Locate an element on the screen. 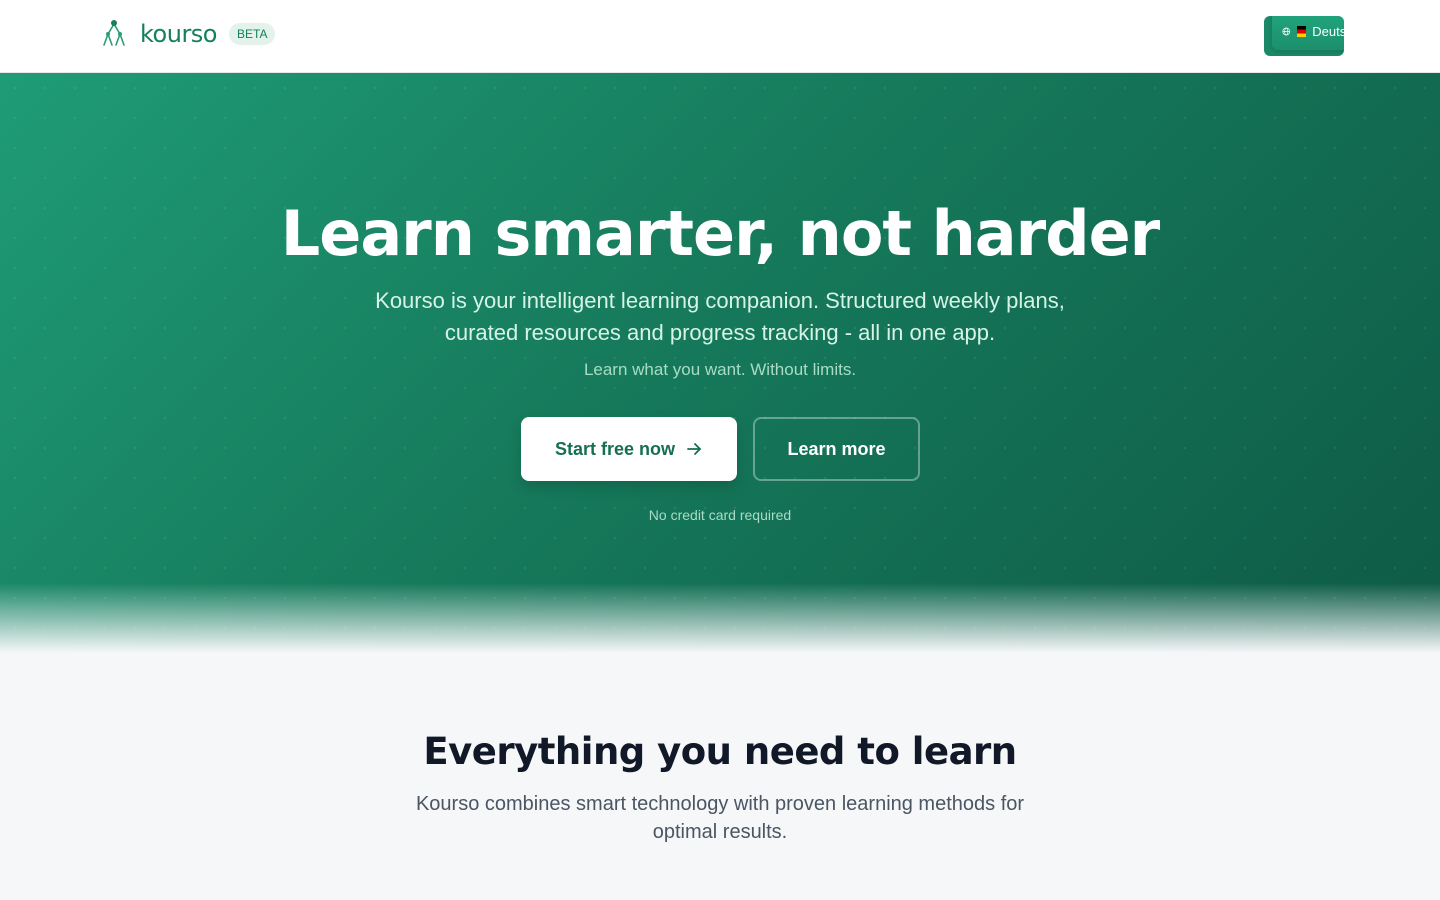 This screenshot has width=1440, height=900. start-free-label: Start free now is located at coordinates (615, 448).